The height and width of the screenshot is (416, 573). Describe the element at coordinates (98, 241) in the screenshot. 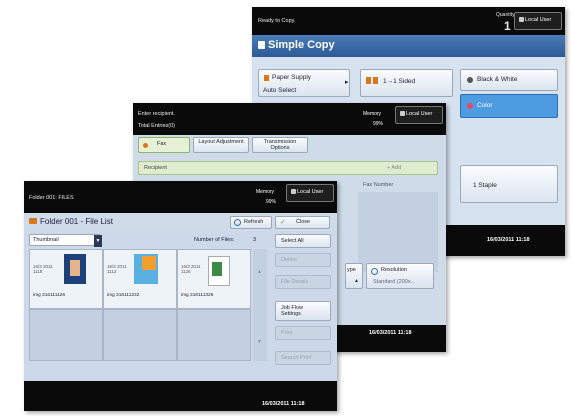

I see `chevron-down-icon: ▼` at that location.